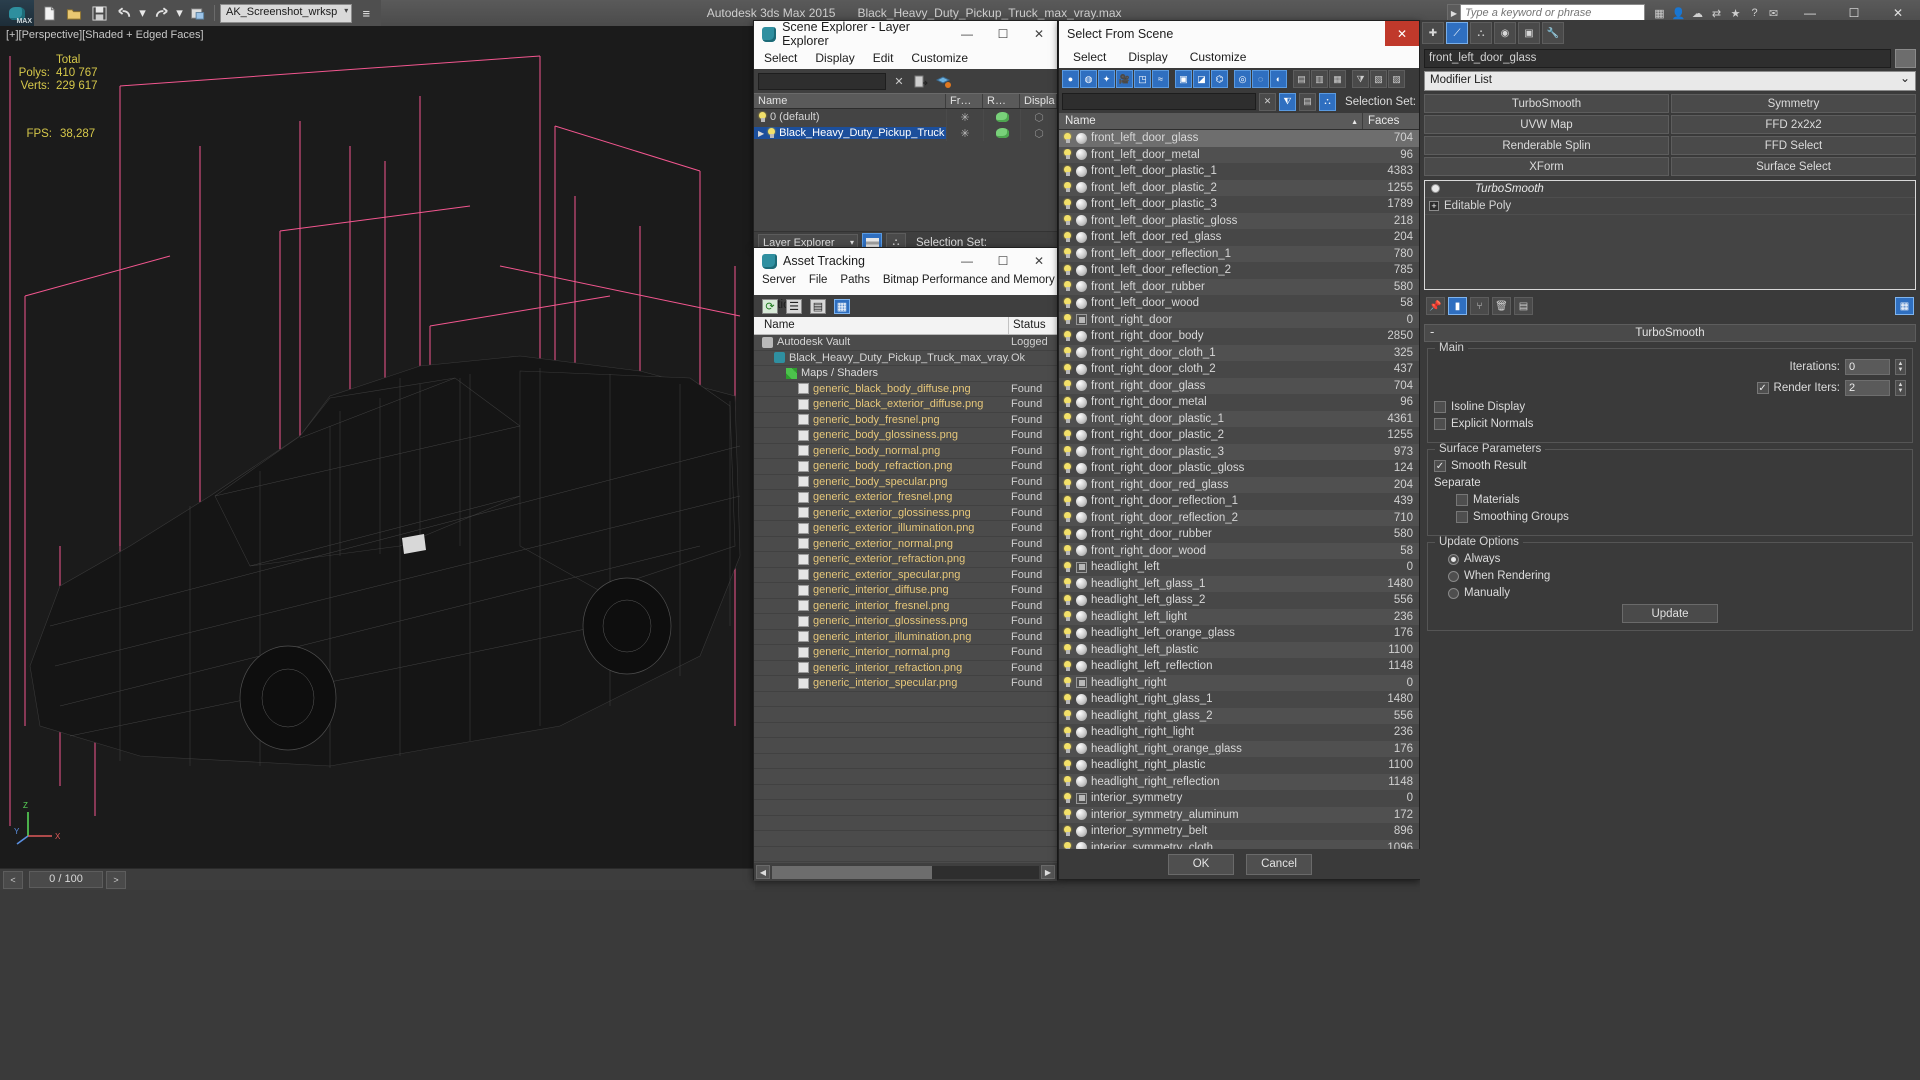 The image size is (1920, 1080). What do you see at coordinates (905, 606) in the screenshot?
I see `asset-row: generic_interior_fresnel.png Found` at bounding box center [905, 606].